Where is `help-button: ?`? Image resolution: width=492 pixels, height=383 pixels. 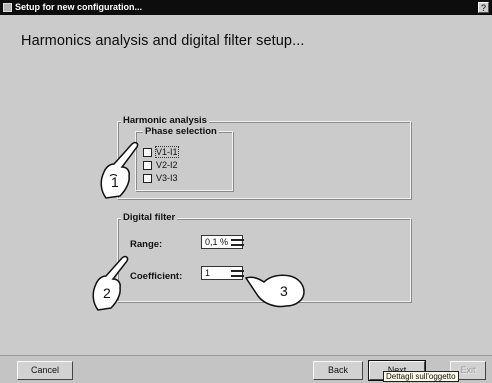 help-button: ? is located at coordinates (483, 7).